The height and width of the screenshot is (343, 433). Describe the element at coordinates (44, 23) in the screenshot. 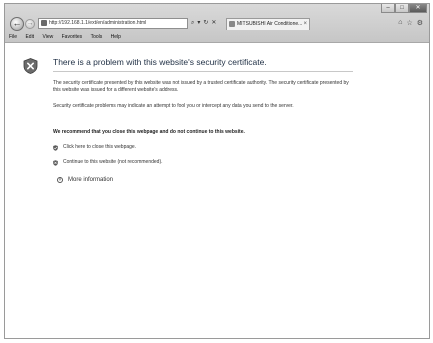

I see `page-icon` at that location.